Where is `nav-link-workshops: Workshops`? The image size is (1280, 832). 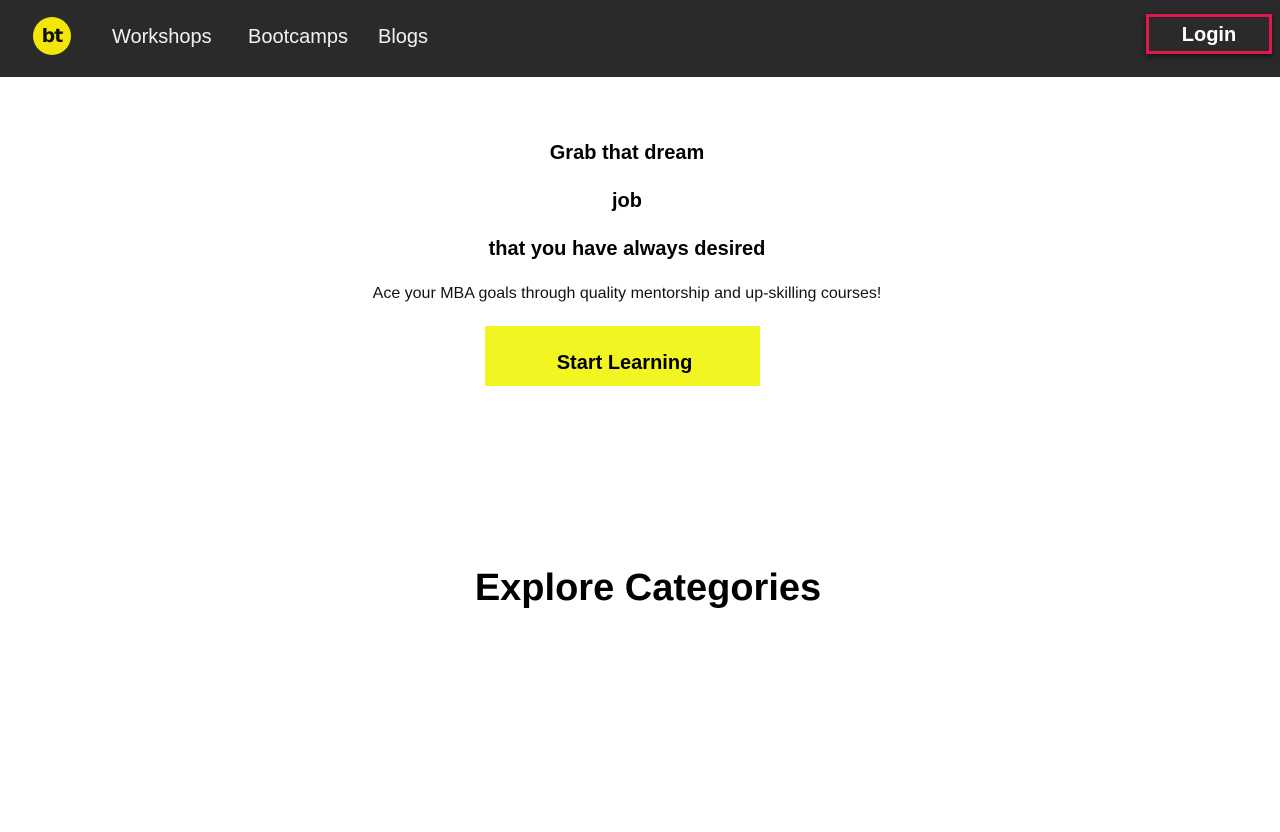
nav-link-workshops: Workshops is located at coordinates (162, 37).